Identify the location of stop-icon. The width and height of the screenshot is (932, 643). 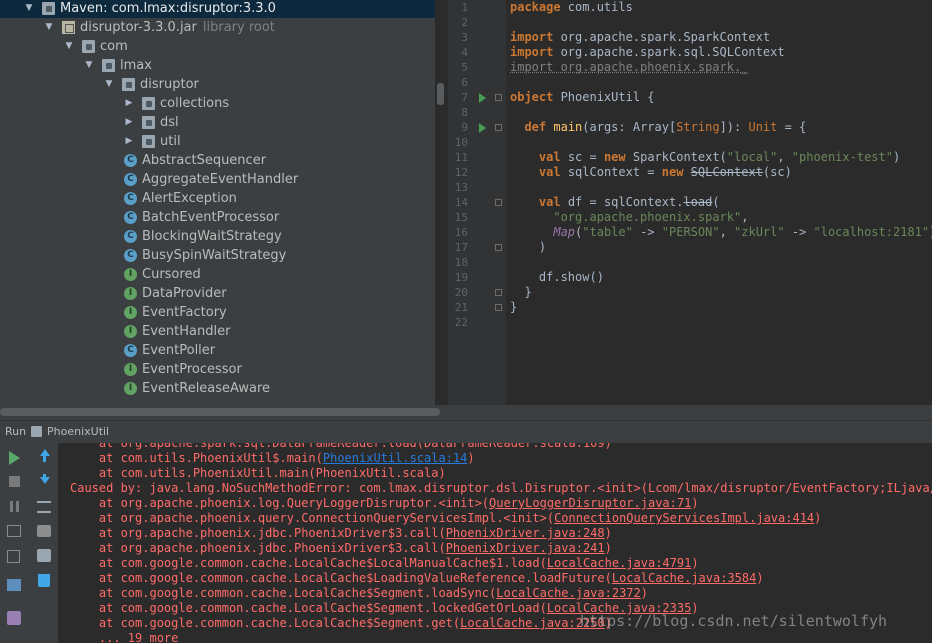
(14, 481).